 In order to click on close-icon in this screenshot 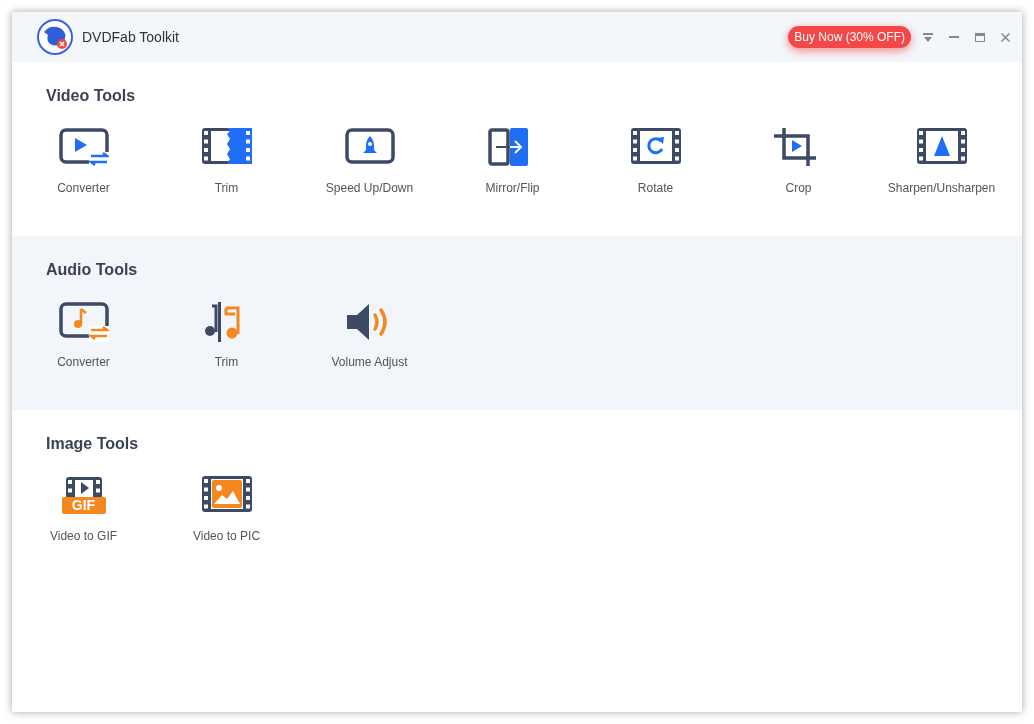, I will do `click(1005, 37)`.